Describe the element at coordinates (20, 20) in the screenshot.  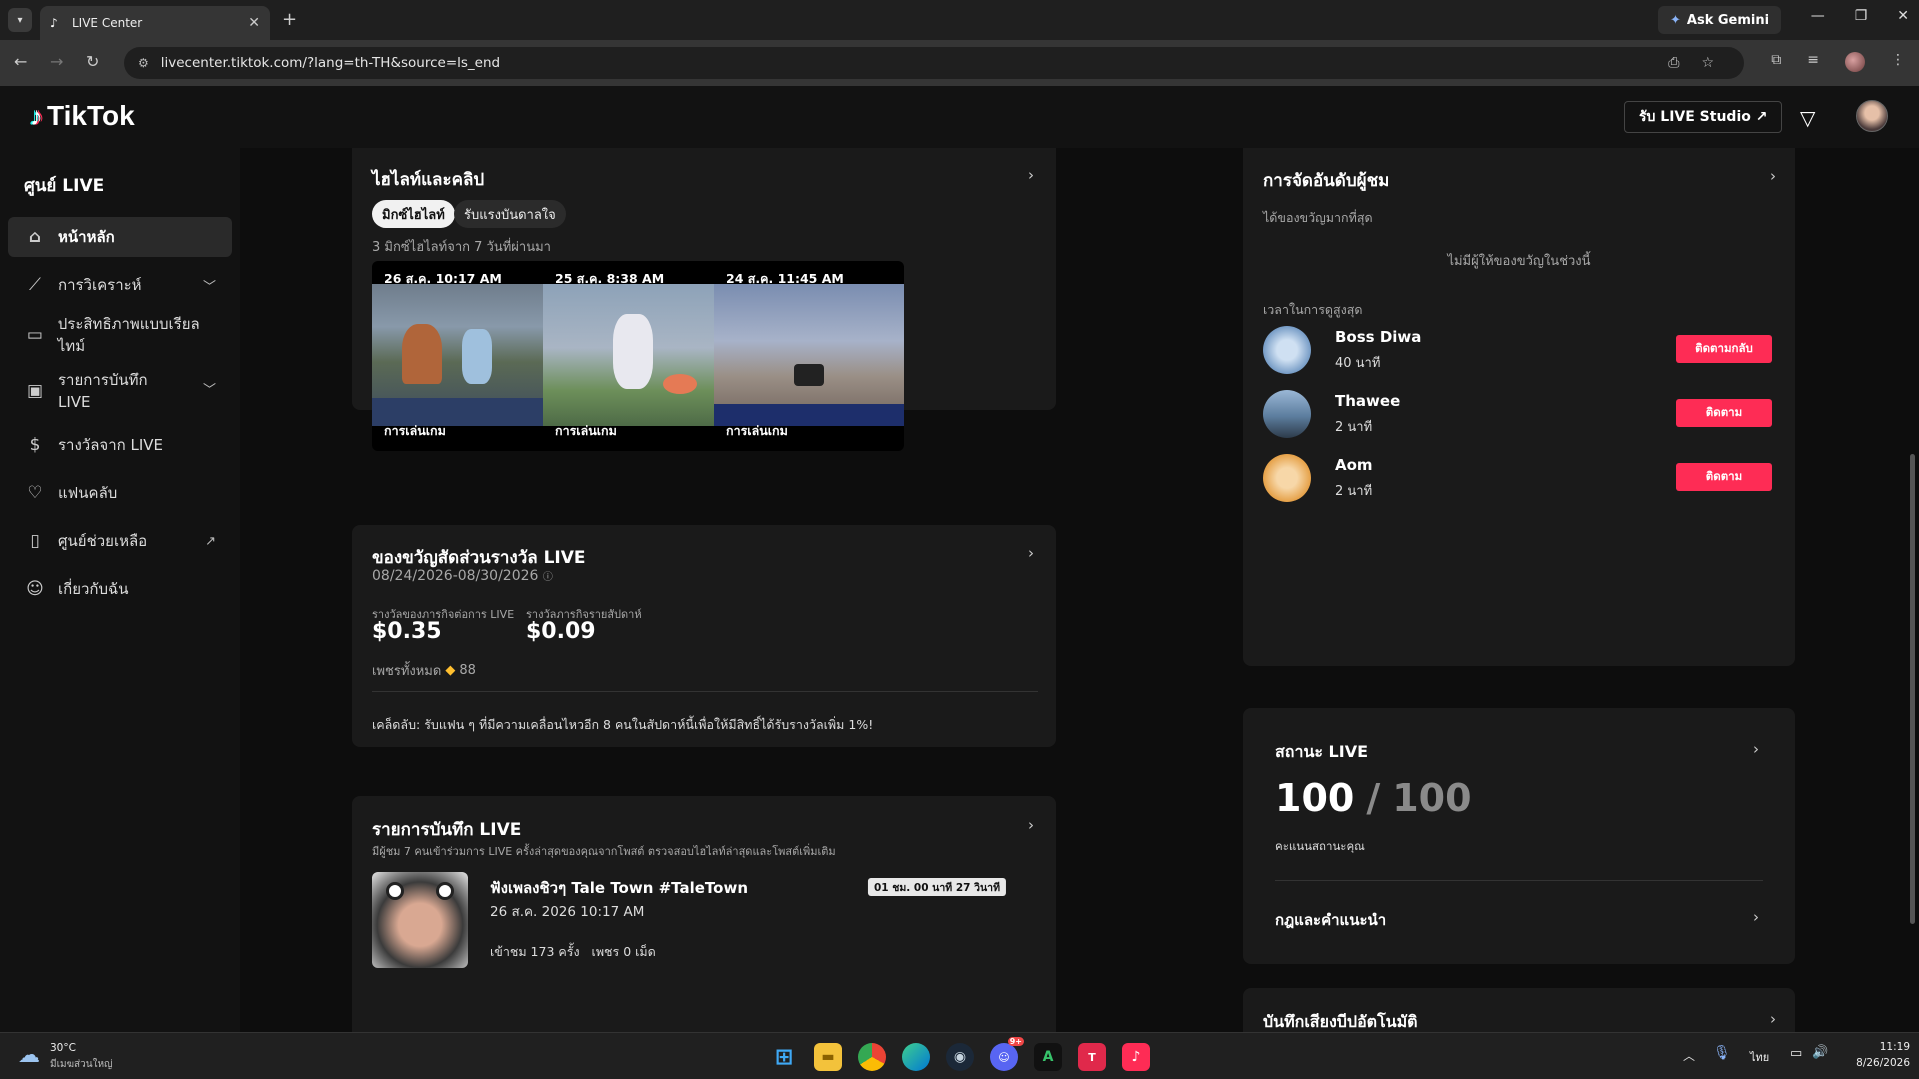
I see `tab-list-button: ▾` at that location.